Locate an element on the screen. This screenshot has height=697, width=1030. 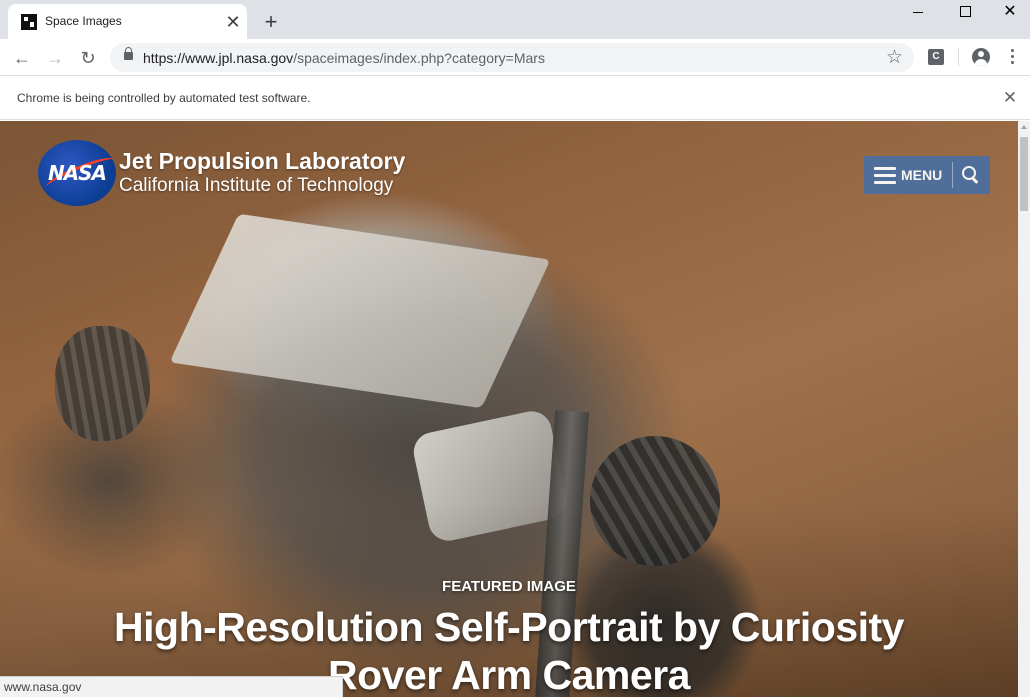
url-domain: jpl.nasa.gov is located at coordinates (256, 58).